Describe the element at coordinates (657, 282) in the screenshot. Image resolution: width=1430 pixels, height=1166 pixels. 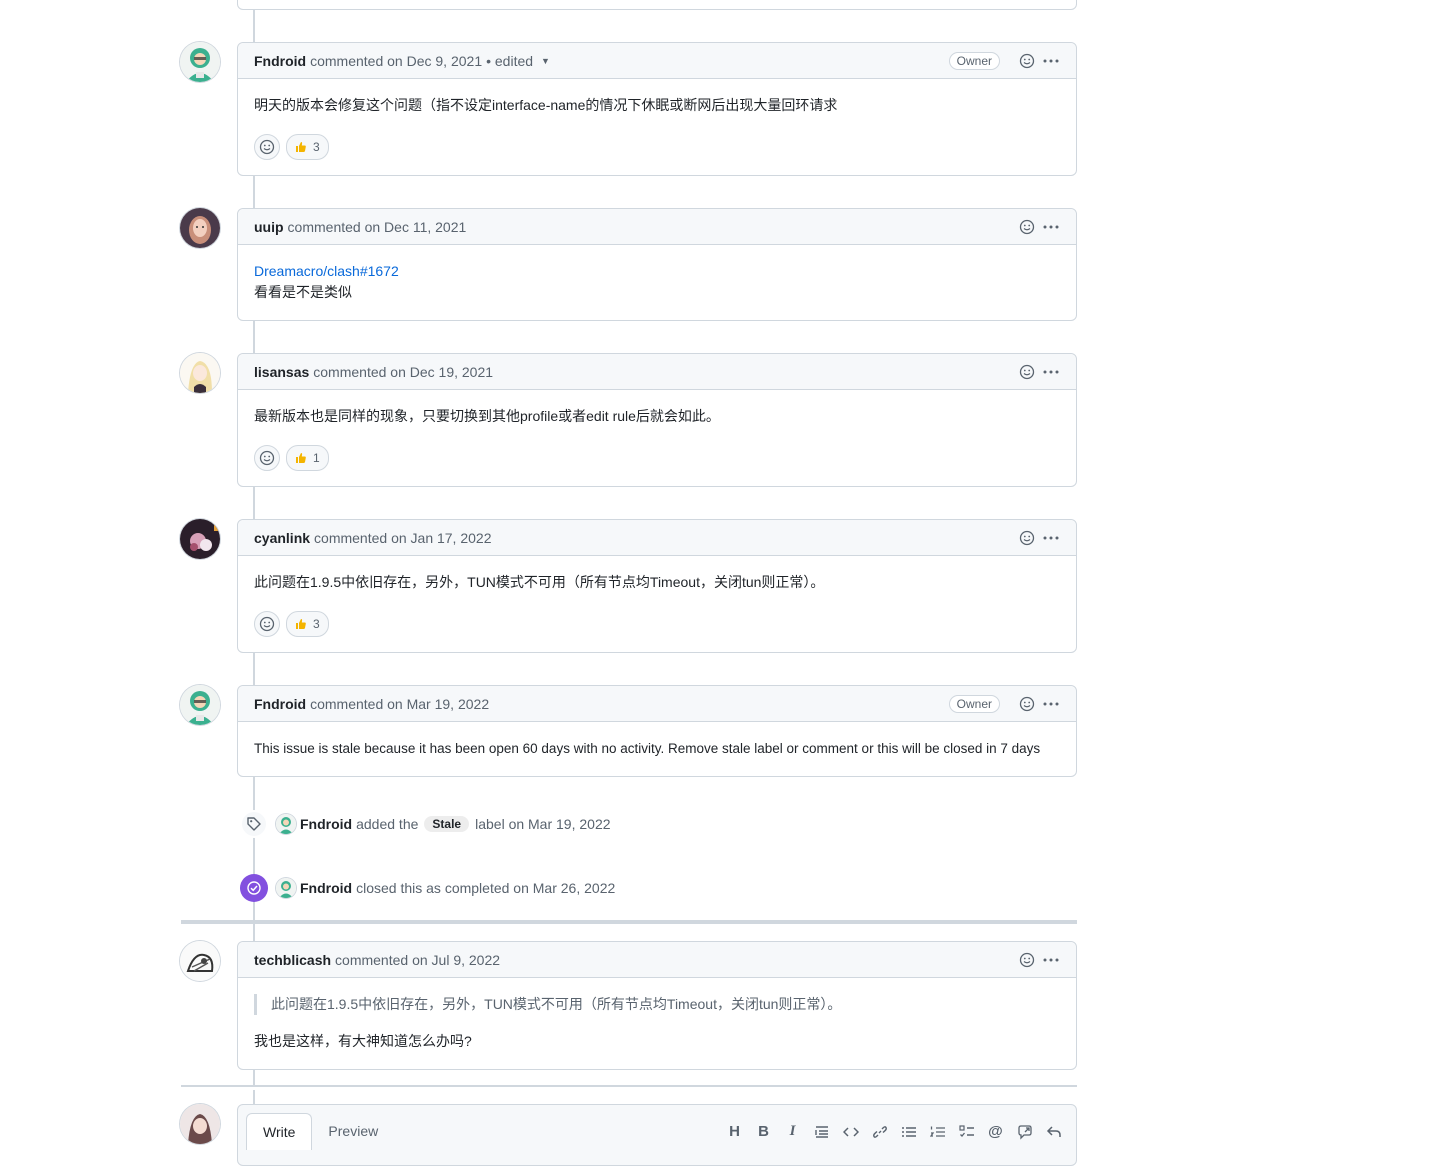
I see `comment-body: Dreamacro/clash#1672 看看是不是类似` at that location.